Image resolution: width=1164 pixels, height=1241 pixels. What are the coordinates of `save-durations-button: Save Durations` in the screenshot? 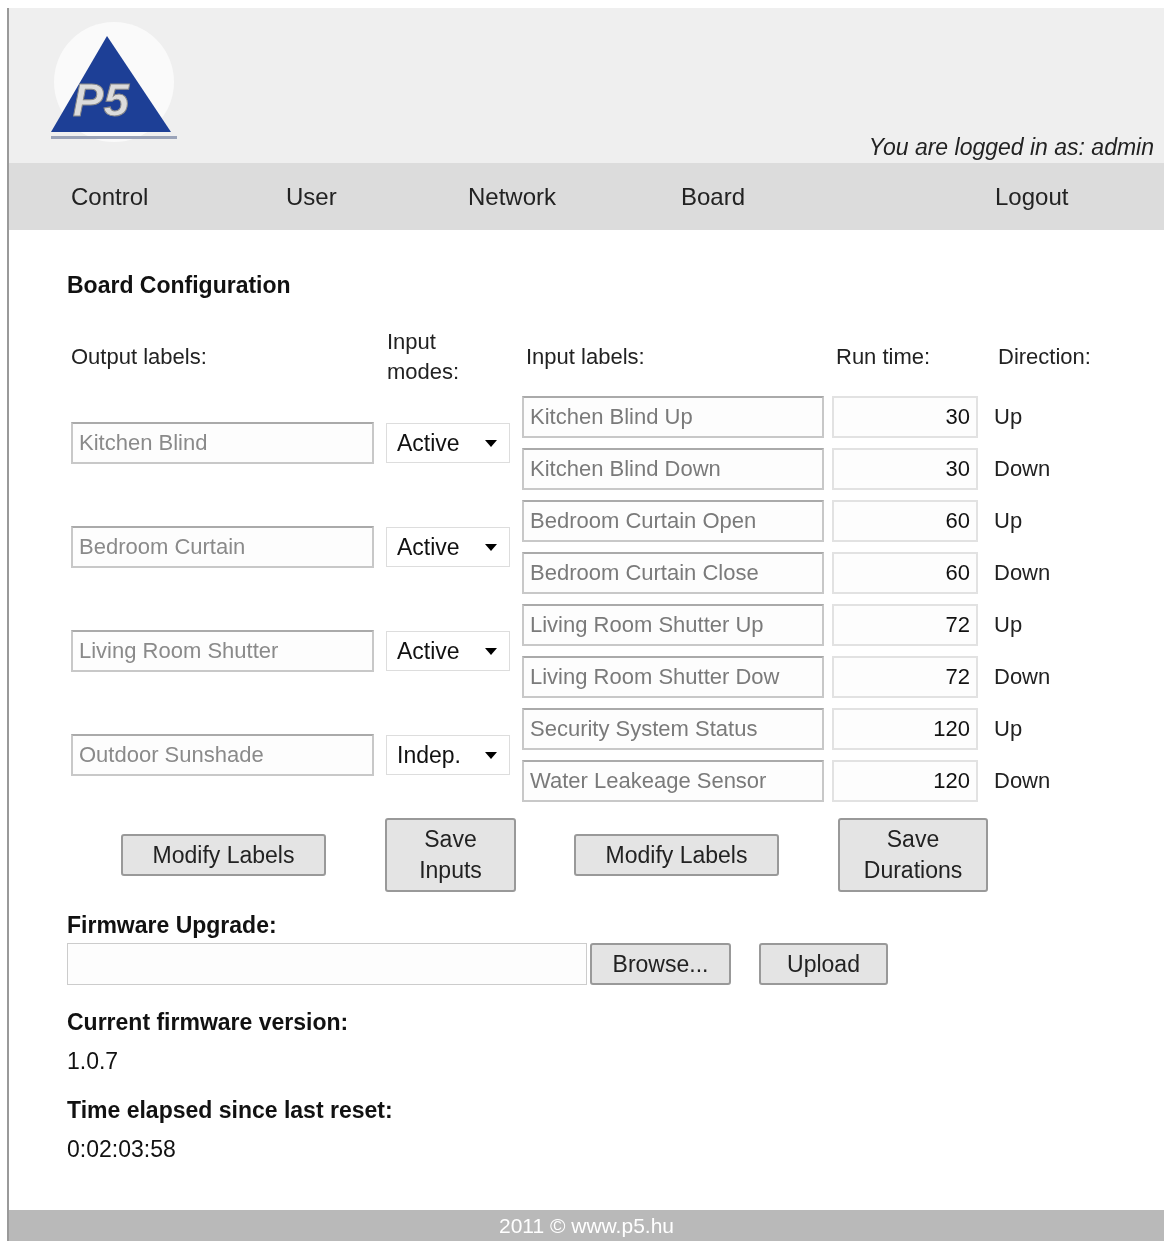 It's located at (913, 855).